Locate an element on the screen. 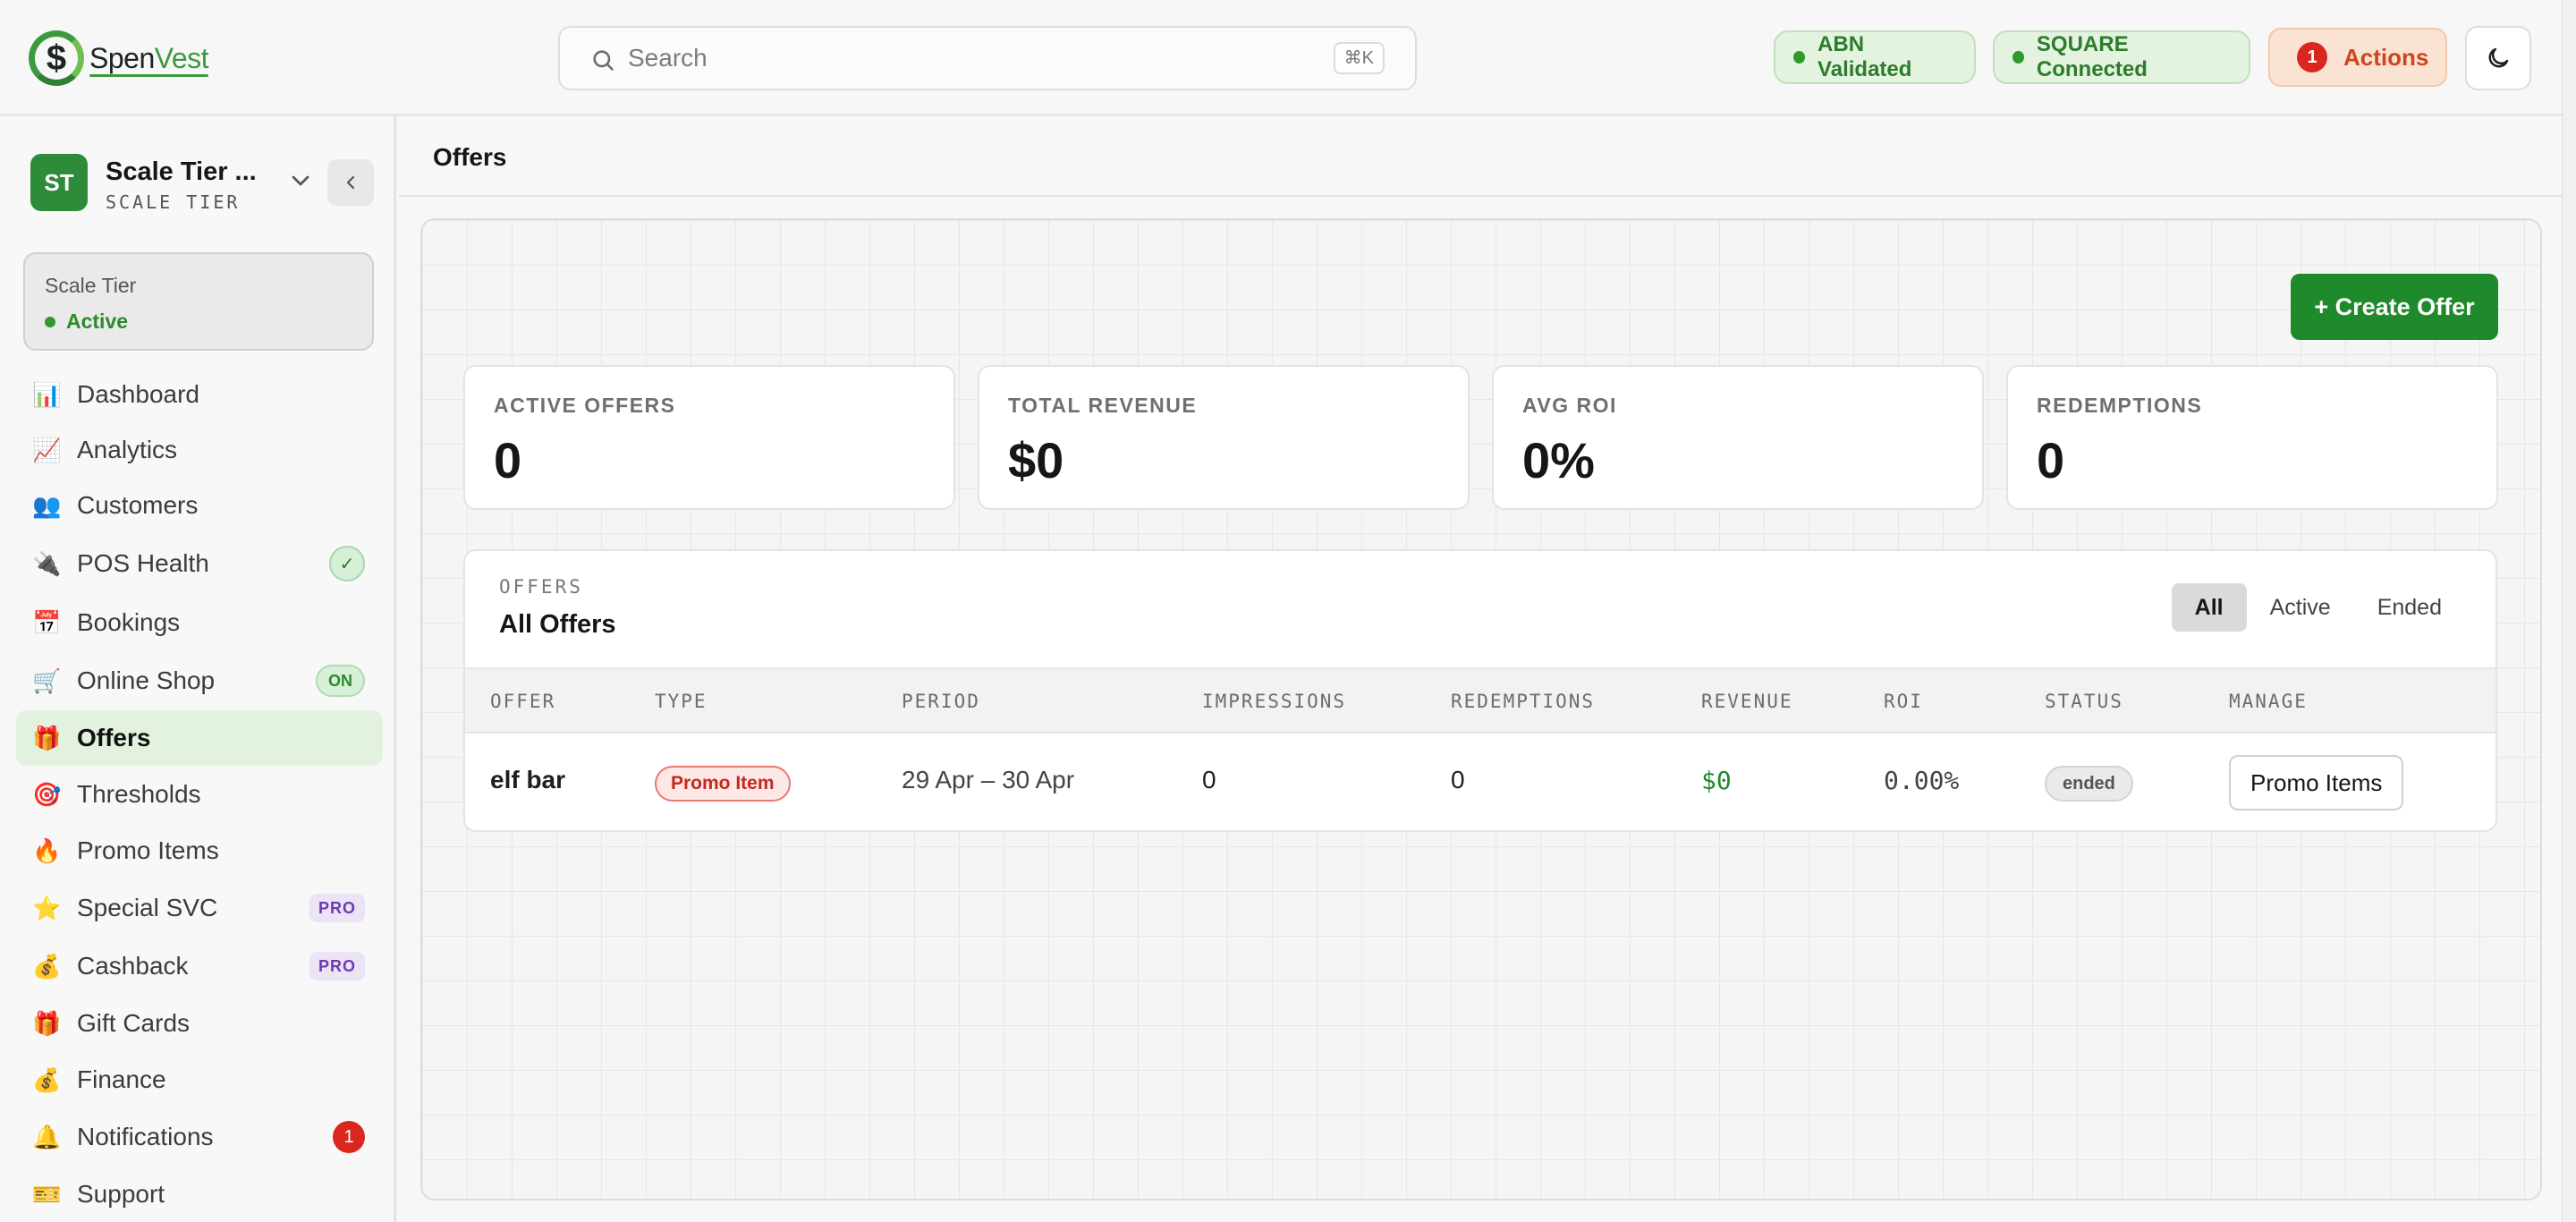  sidebar-item-label: Gift Cards is located at coordinates (134, 1023).